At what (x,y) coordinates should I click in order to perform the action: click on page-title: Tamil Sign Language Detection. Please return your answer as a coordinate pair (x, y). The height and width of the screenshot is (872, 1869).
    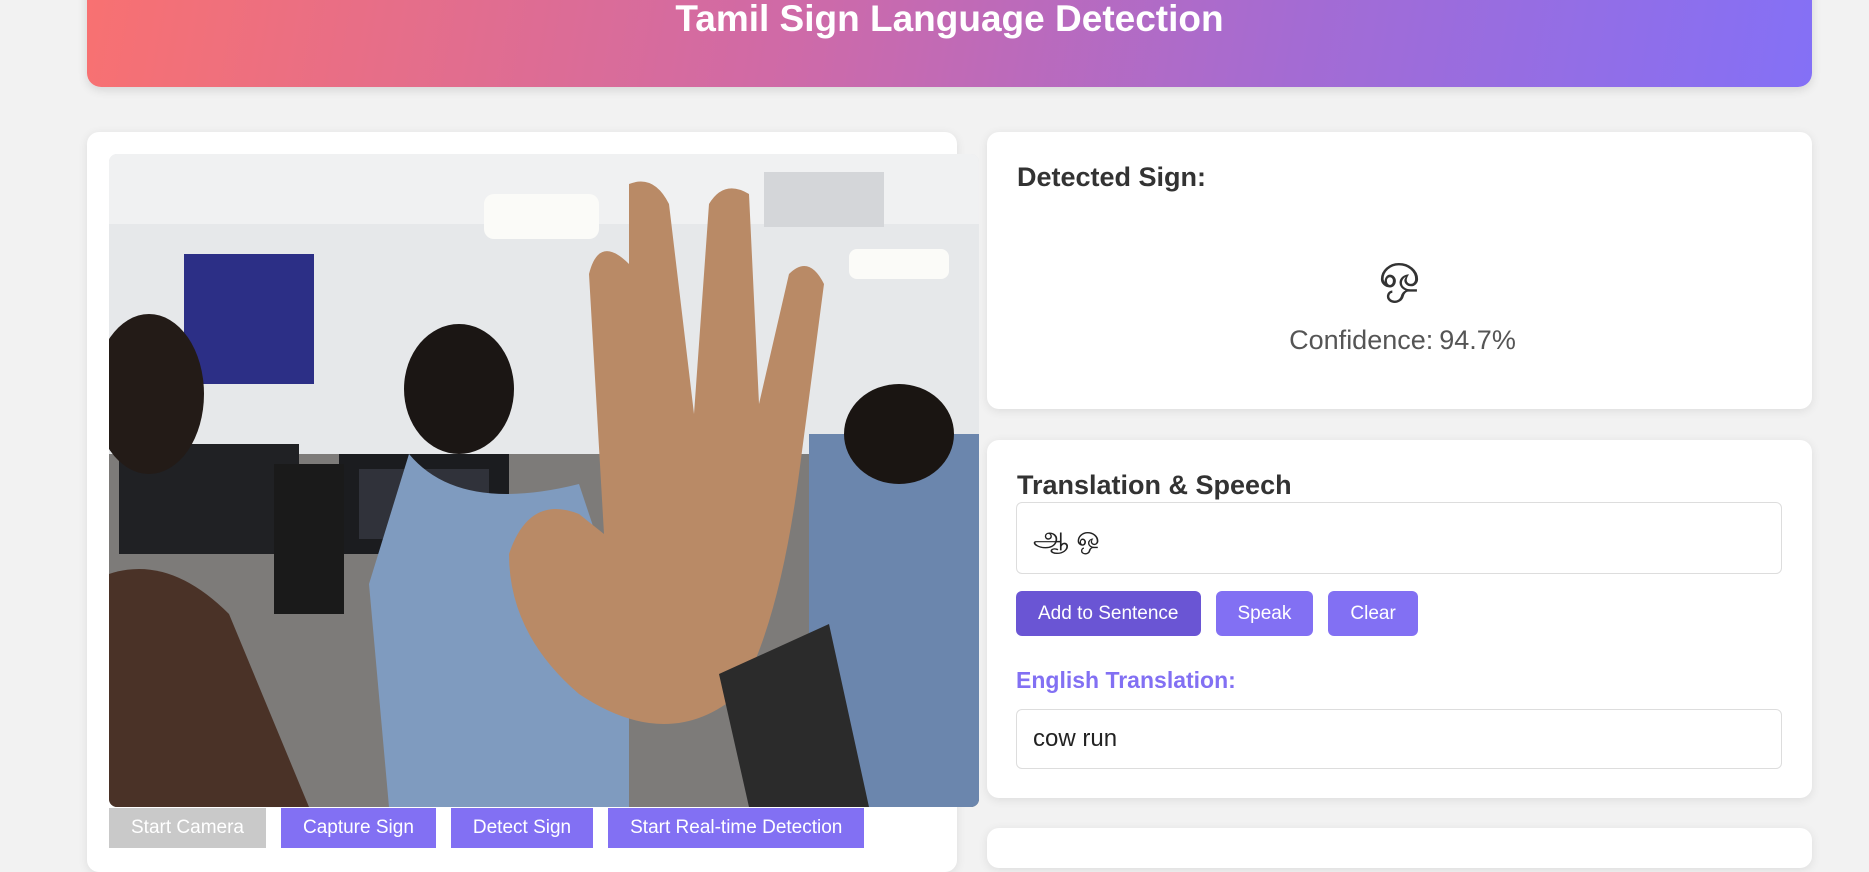
    Looking at the image, I should click on (949, 19).